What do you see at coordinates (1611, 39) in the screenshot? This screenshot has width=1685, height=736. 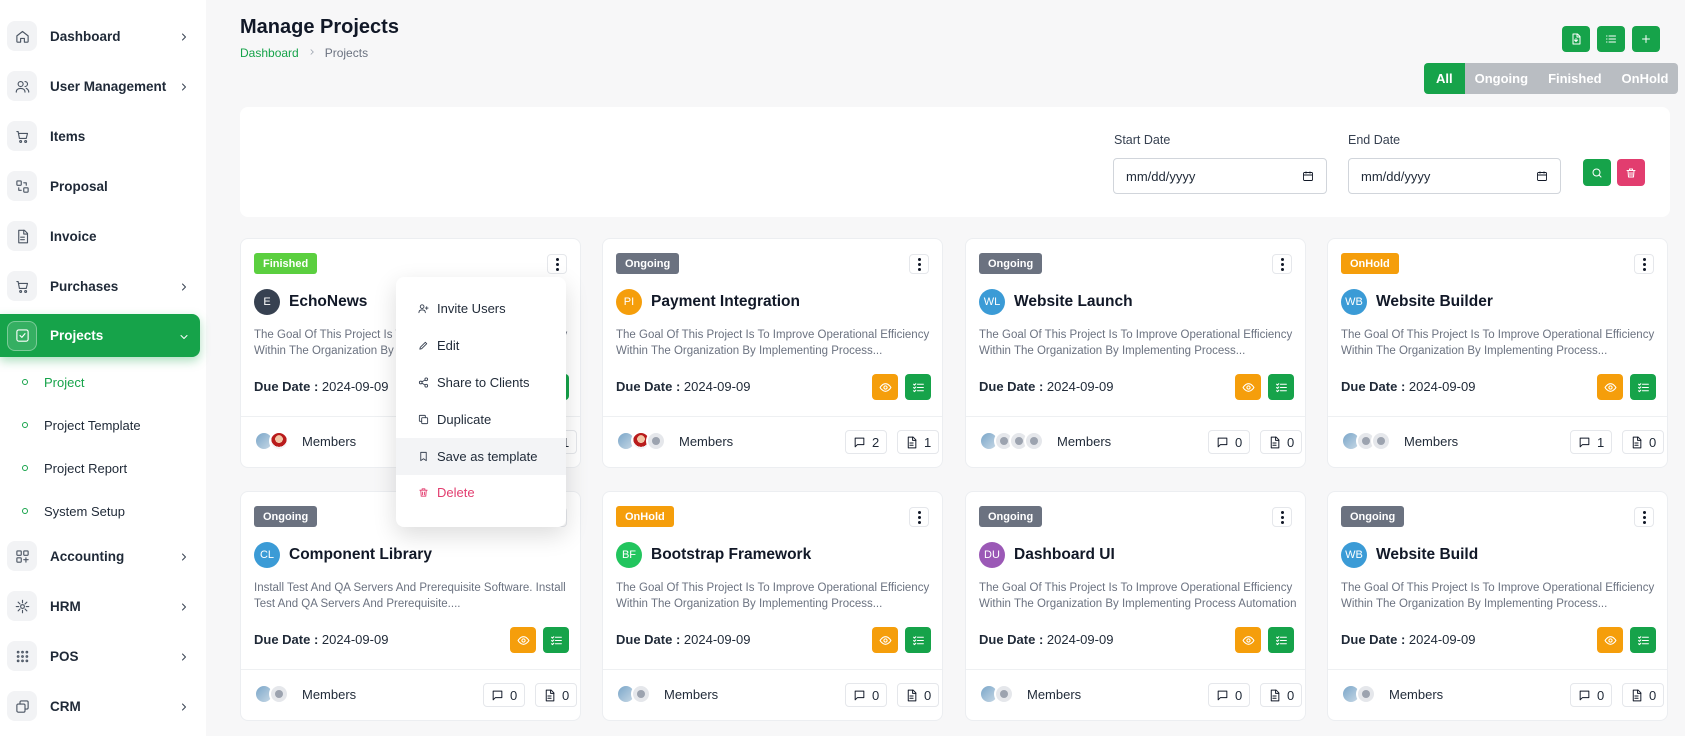 I see `list-view-button` at bounding box center [1611, 39].